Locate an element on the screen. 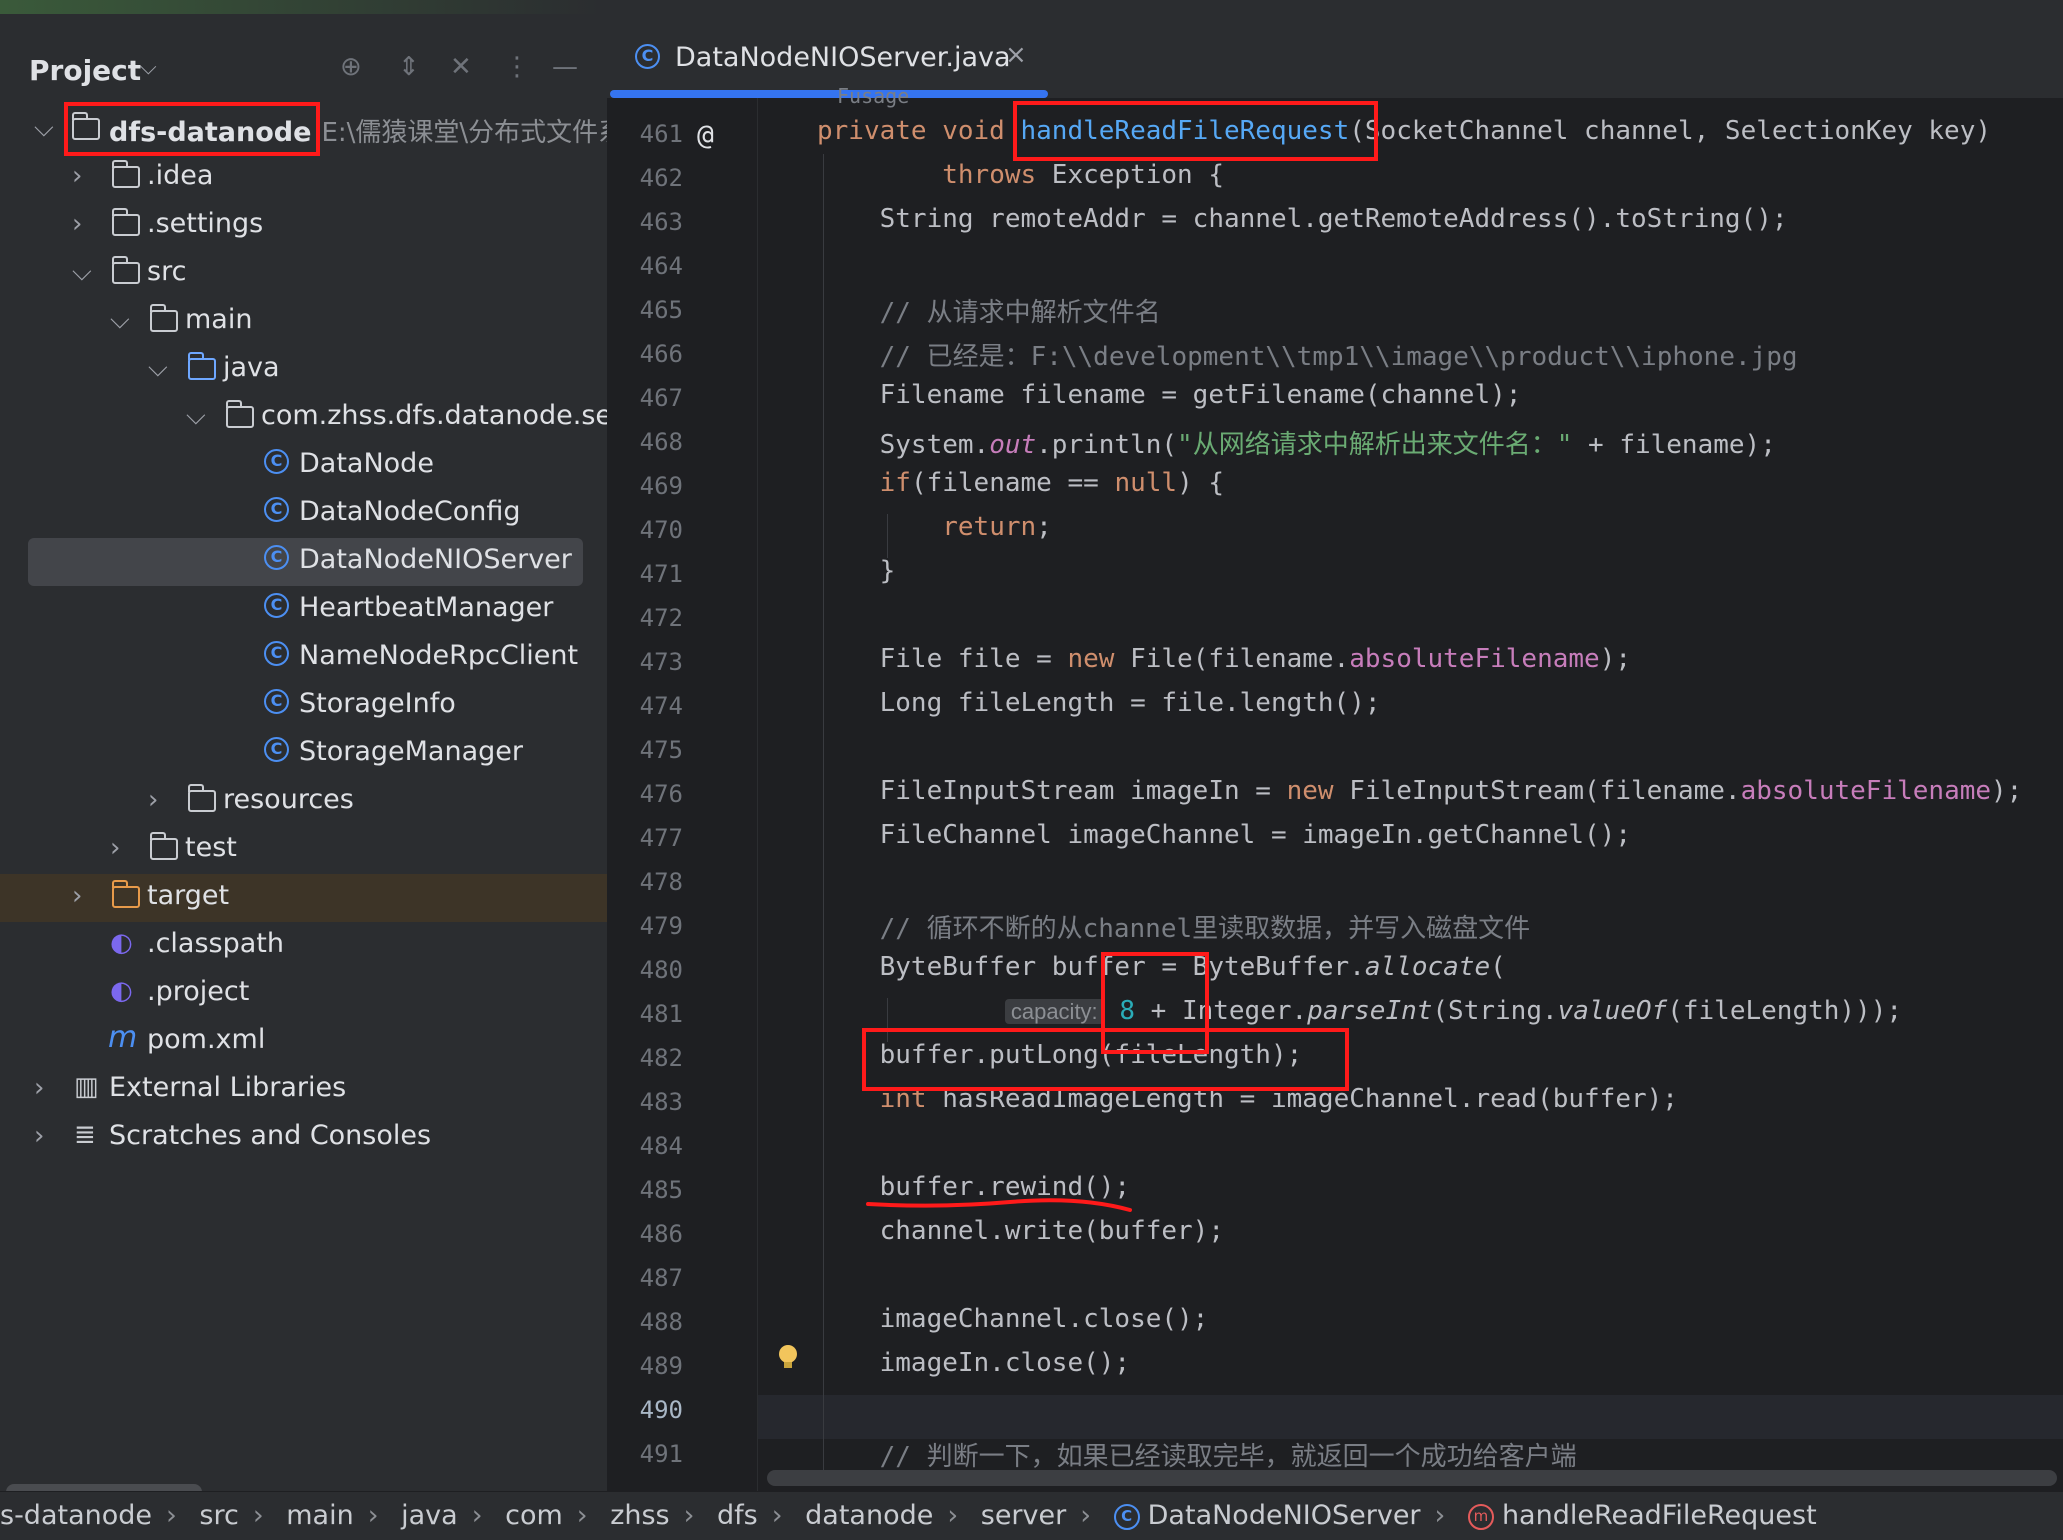  tree-item-label: DataNodeNIOServer is located at coordinates (435, 559).